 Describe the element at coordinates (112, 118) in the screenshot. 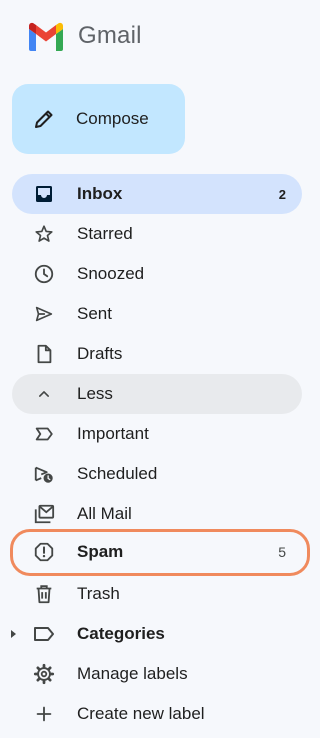

I see `compose-label: Compose` at that location.